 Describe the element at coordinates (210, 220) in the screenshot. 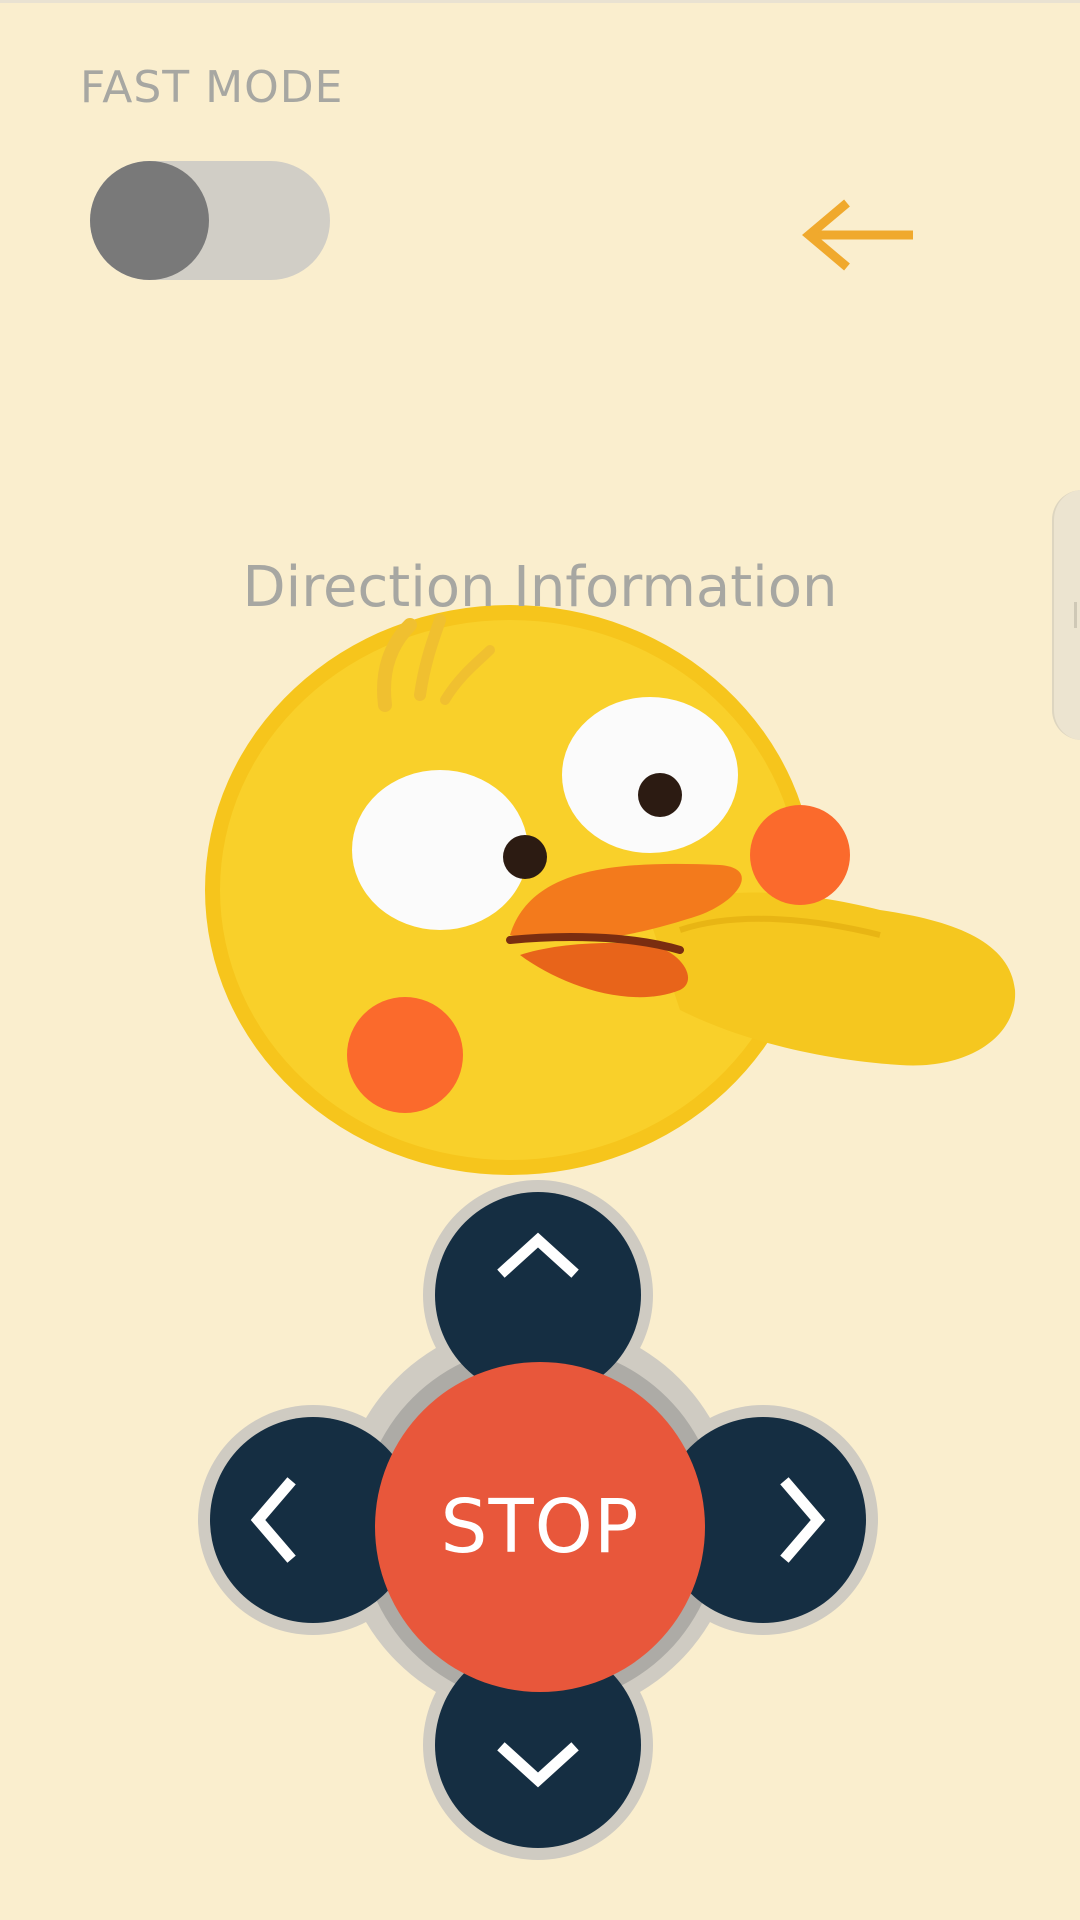

I see `fast-mode-toggle` at that location.